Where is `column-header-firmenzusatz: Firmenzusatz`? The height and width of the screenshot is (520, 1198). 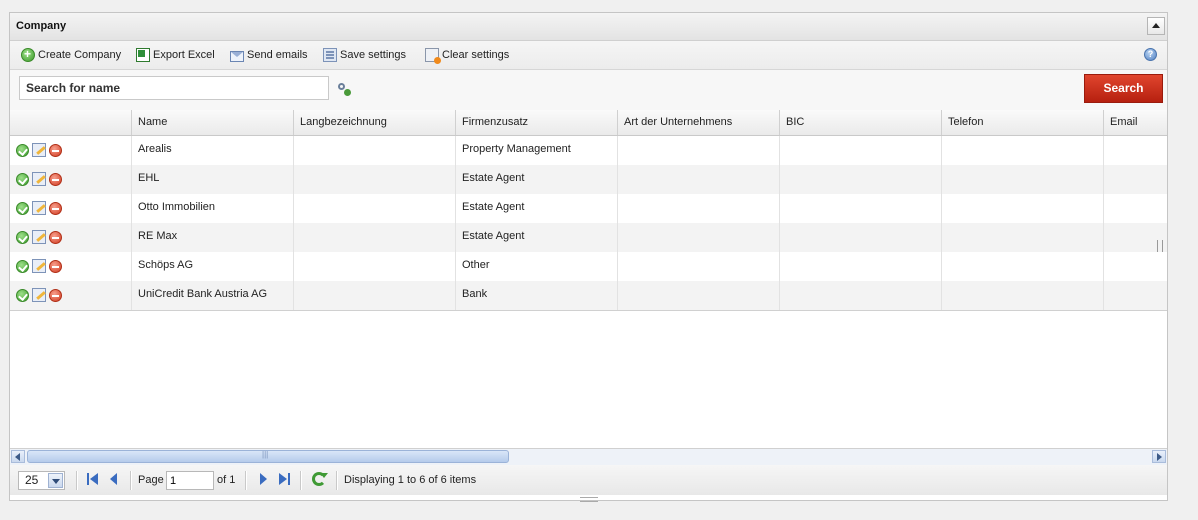
column-header-firmenzusatz: Firmenzusatz is located at coordinates (537, 122).